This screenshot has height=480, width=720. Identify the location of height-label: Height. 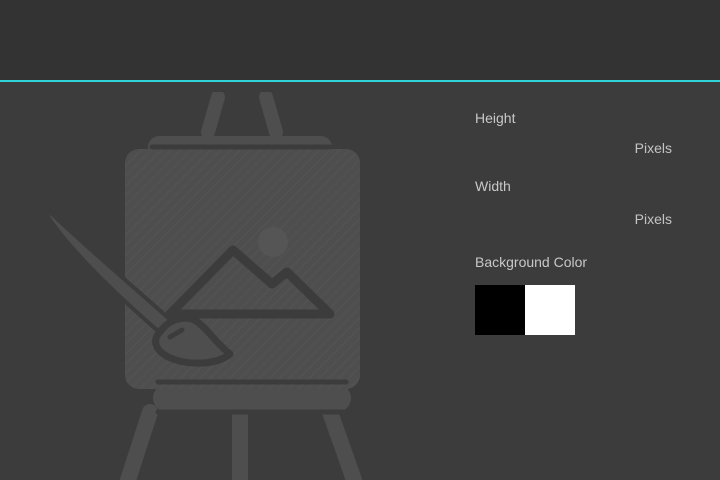
(495, 118).